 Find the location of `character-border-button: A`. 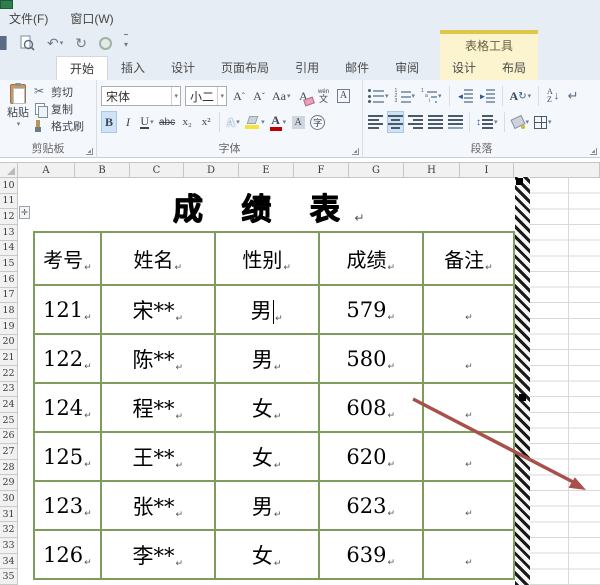

character-border-button: A is located at coordinates (344, 96).